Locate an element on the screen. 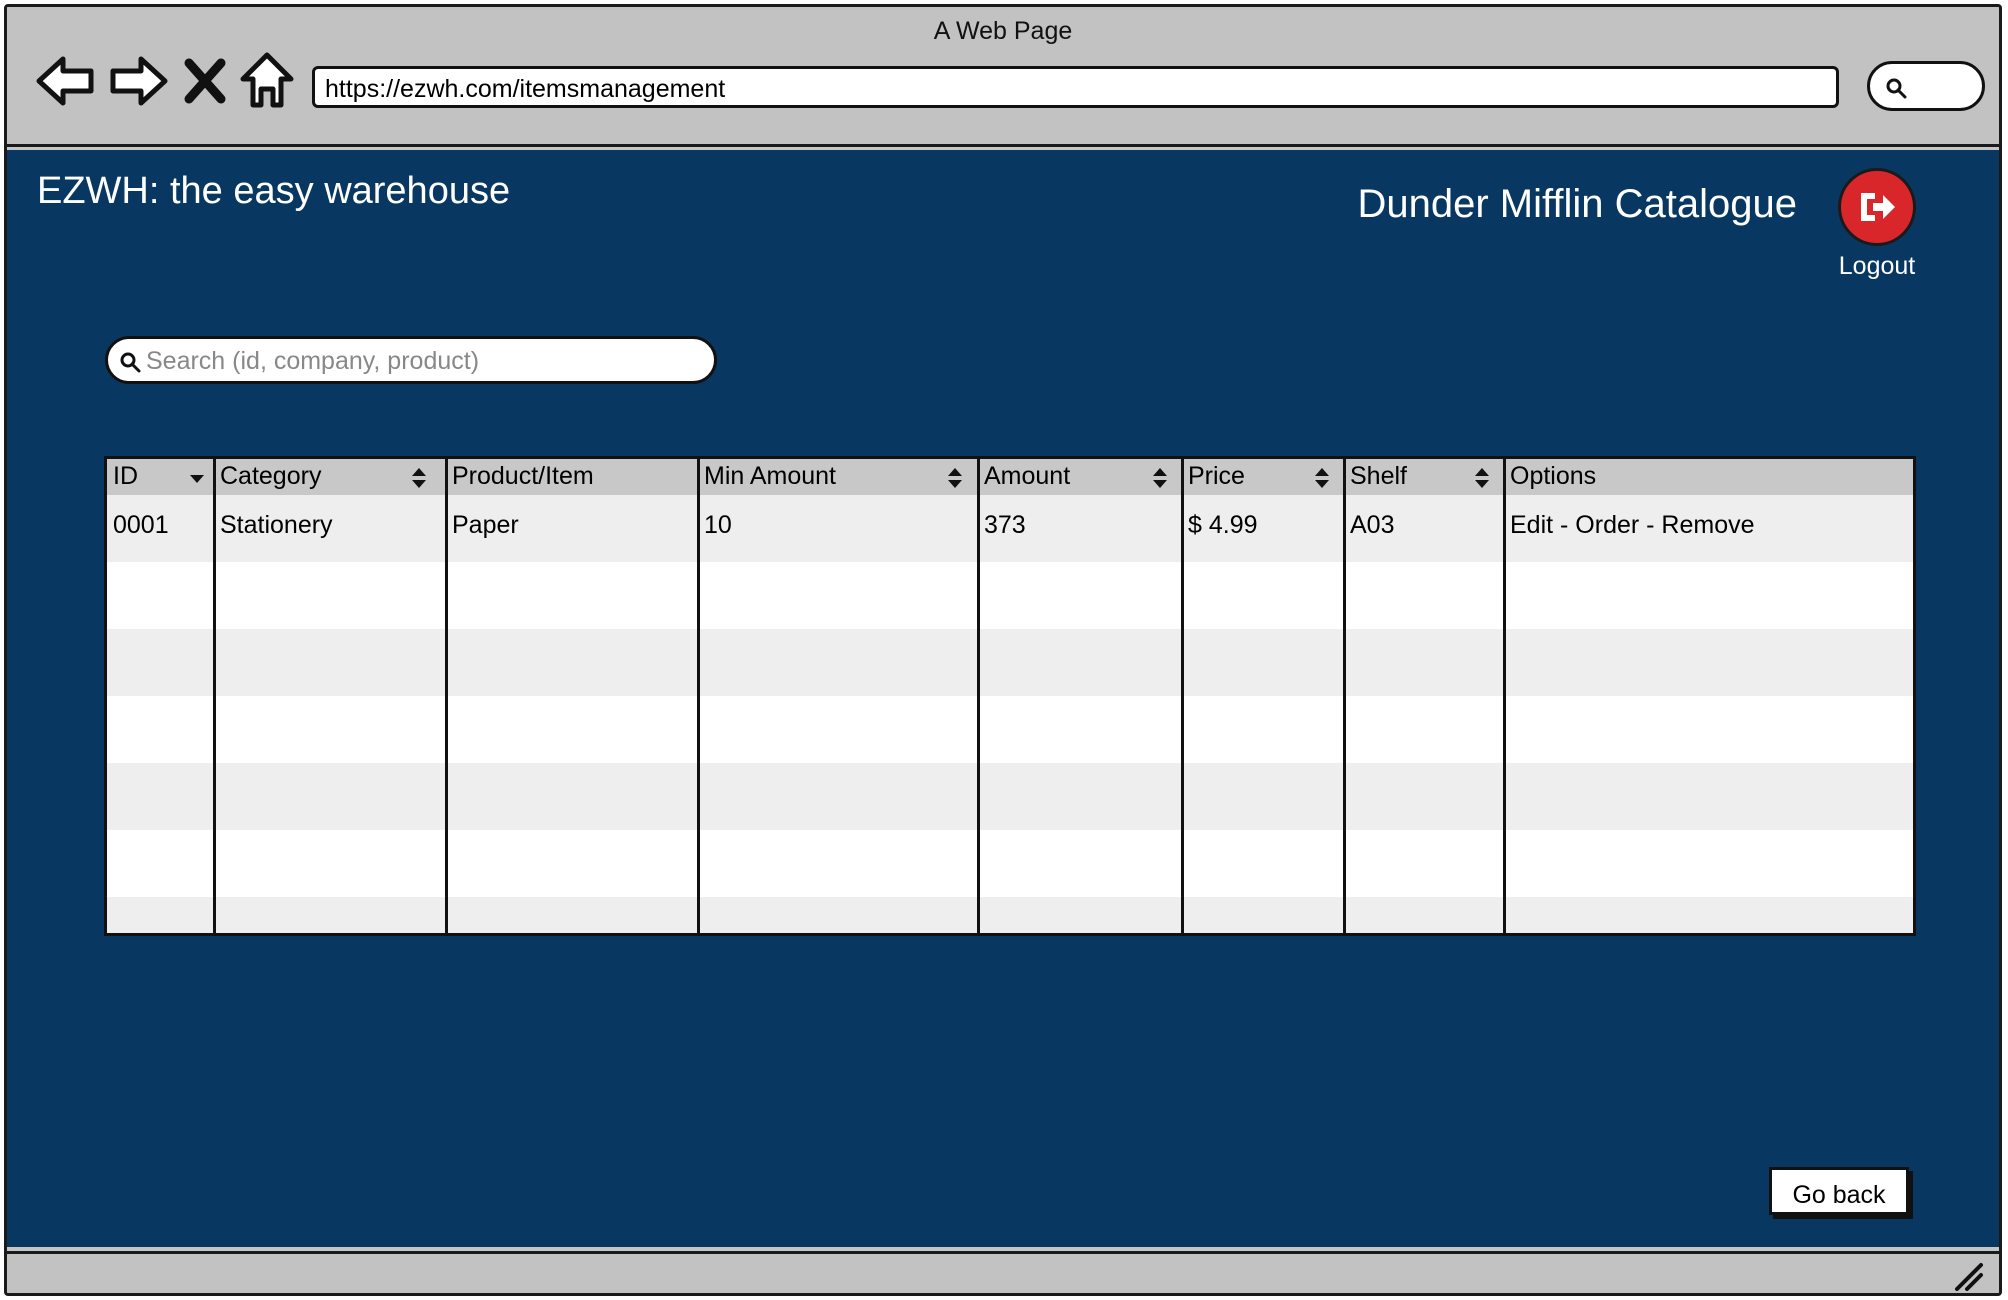  cell-amount: 373 is located at coordinates (1005, 525).